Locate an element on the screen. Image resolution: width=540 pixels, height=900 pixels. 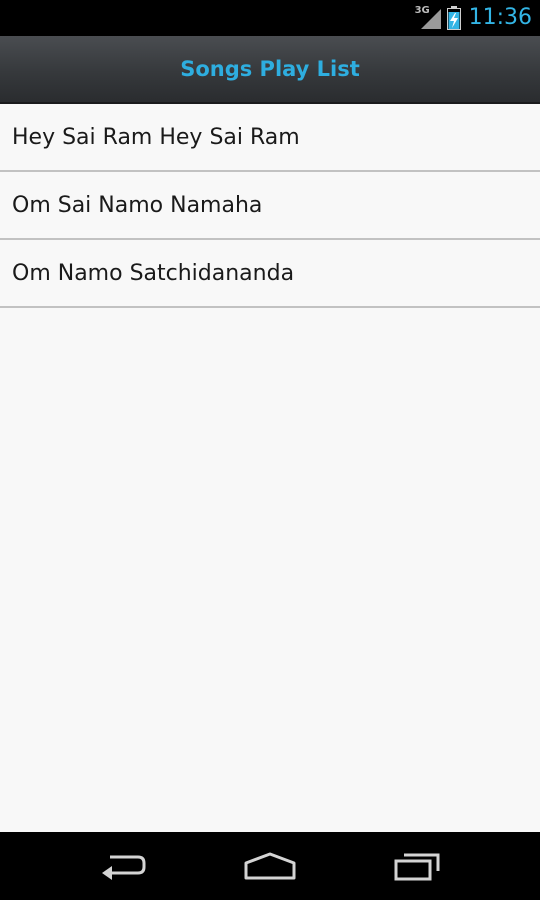
battery-charging-icon is located at coordinates (453, 18).